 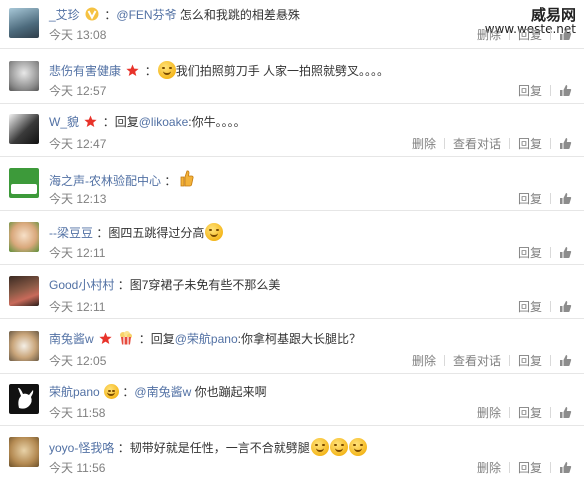 I want to click on username-link: _艾珍, so click(x=64, y=15).